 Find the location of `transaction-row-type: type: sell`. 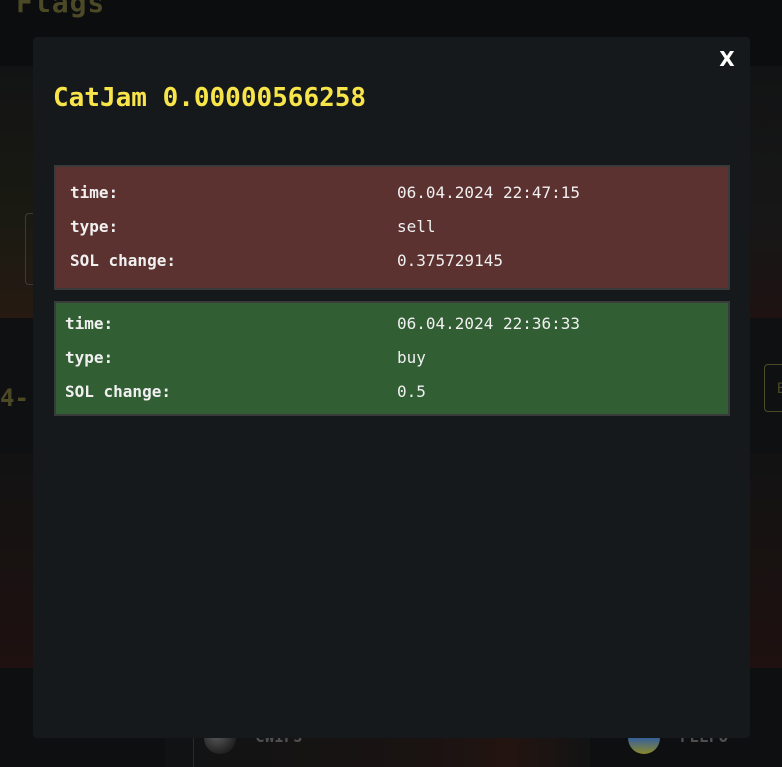

transaction-row-type: type: sell is located at coordinates (392, 227).